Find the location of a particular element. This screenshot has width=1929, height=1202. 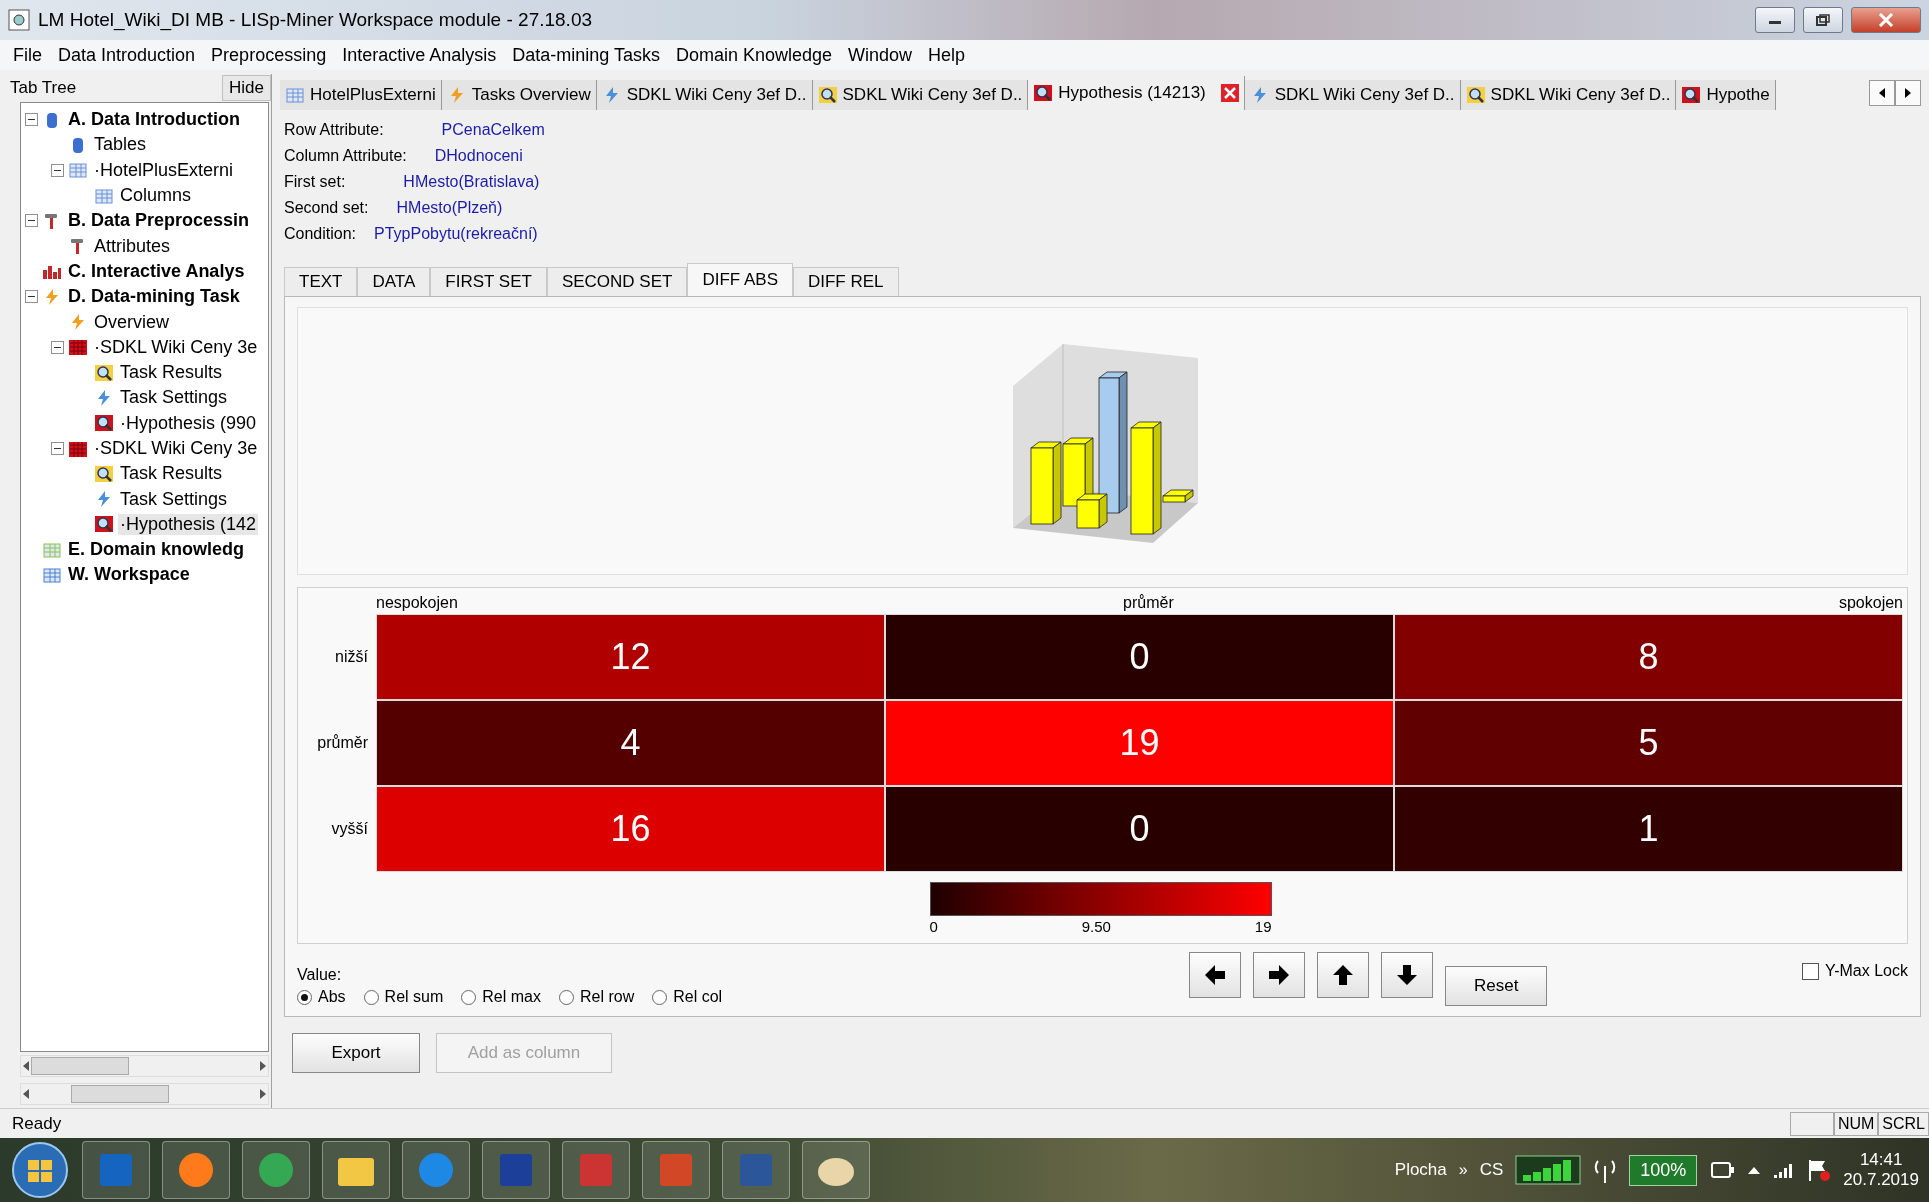

tree-item: ·Hypothesis (990 is located at coordinates (188, 423).